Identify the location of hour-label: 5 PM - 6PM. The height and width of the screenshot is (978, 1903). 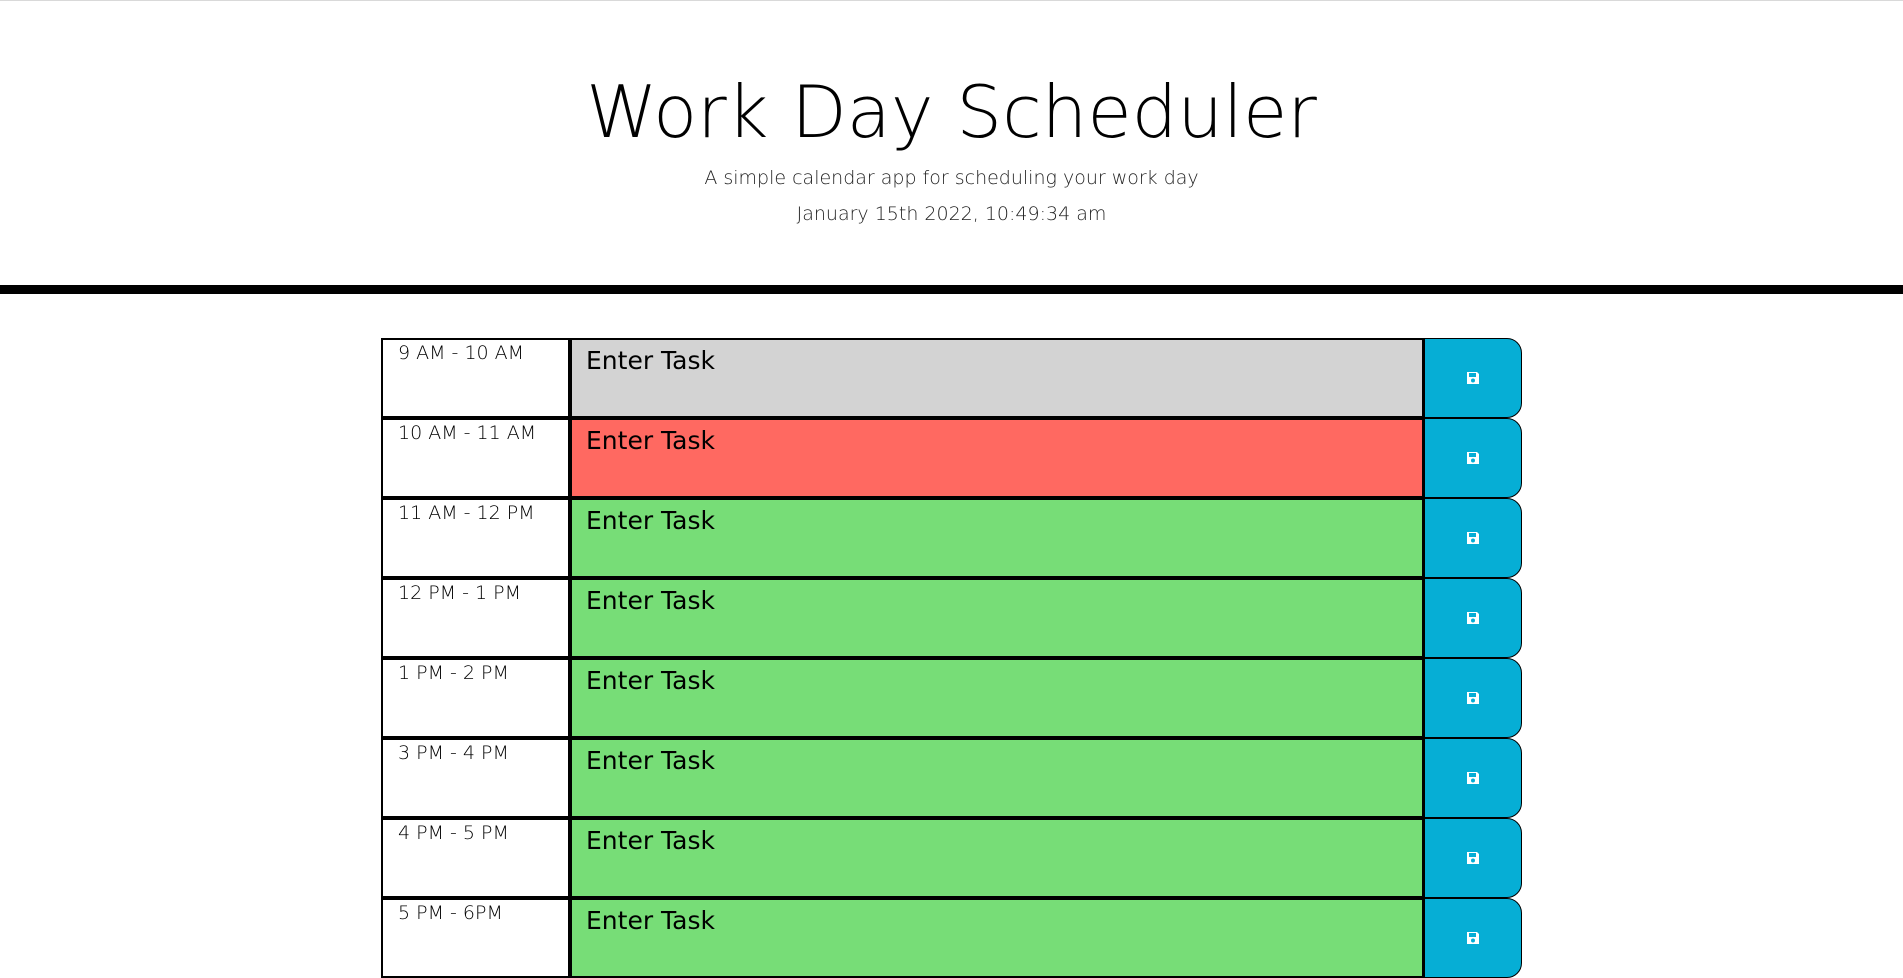
(474, 938).